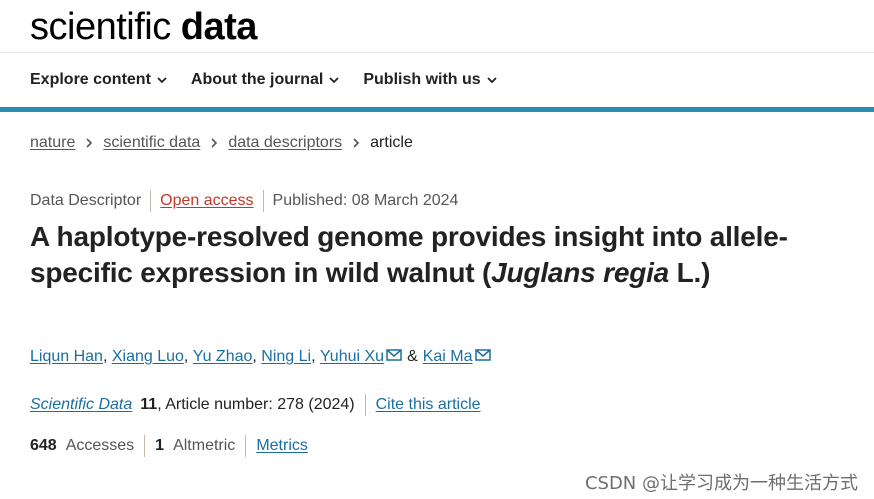 Image resolution: width=874 pixels, height=499 pixels. Describe the element at coordinates (690, 272) in the screenshot. I see `title-part2: L.)` at that location.